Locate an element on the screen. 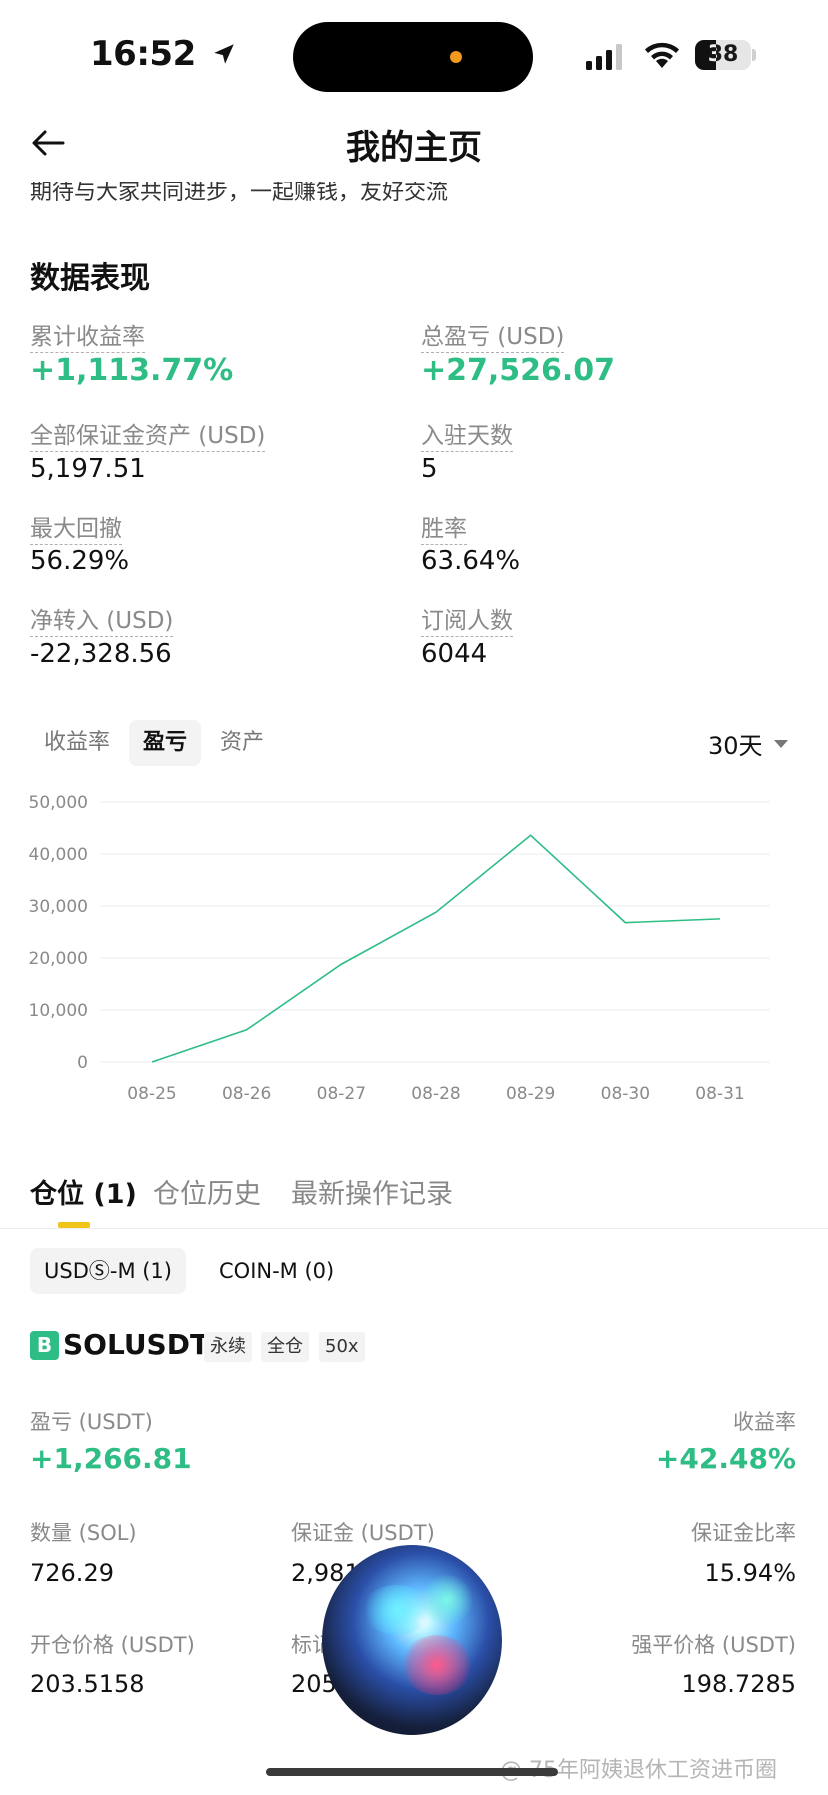 The image size is (828, 1795). stat-label: 累计收益率 is located at coordinates (87, 335).